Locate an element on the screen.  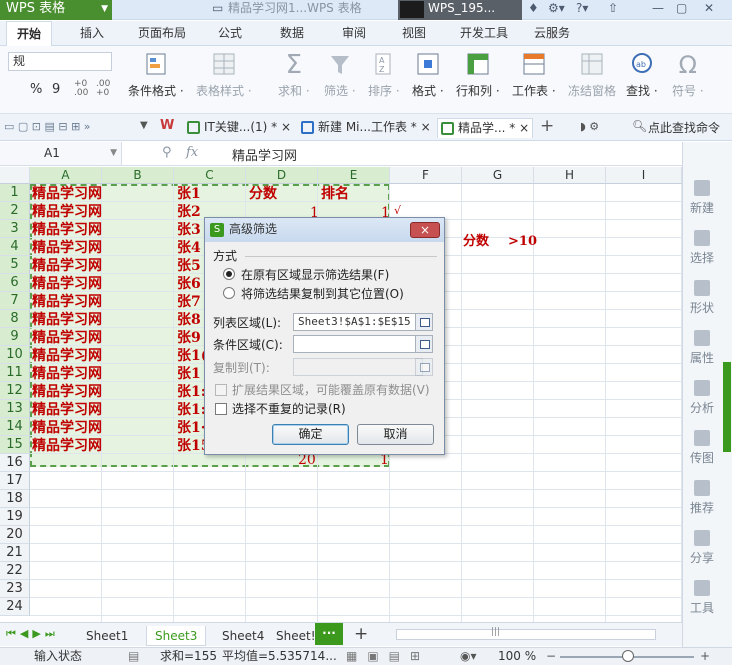
find-button: ab 查找 · is located at coordinates (642, 74).